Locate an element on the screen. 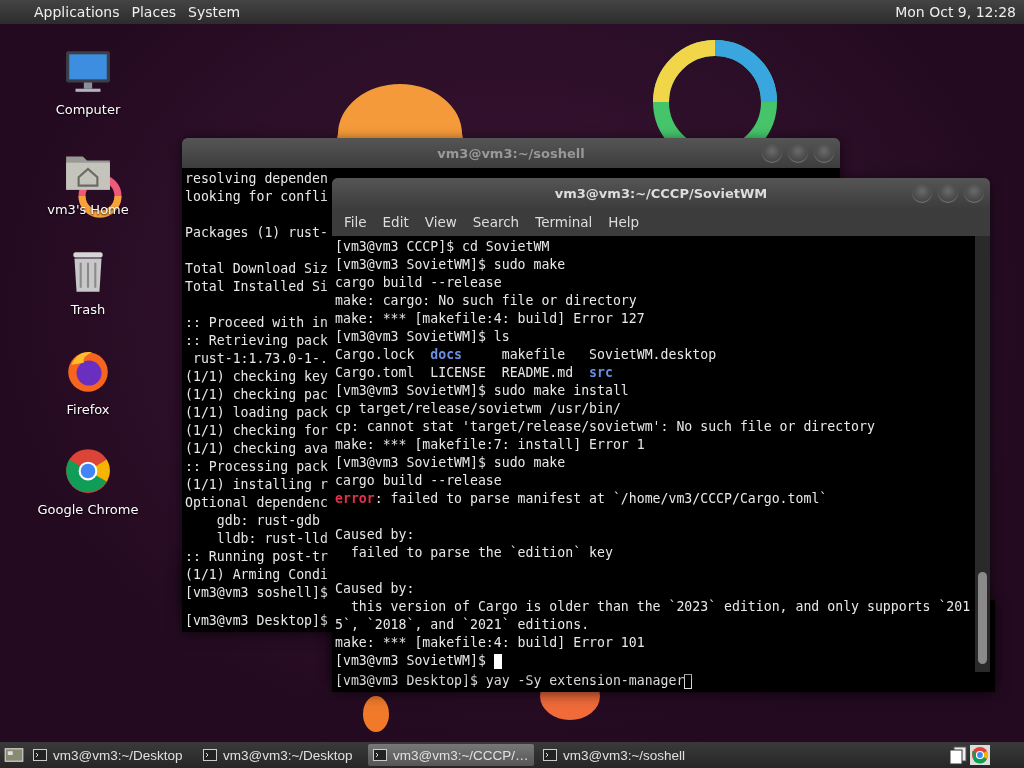 Image resolution: width=1024 pixels, height=768 pixels. scrollbar-thumb is located at coordinates (982, 618).